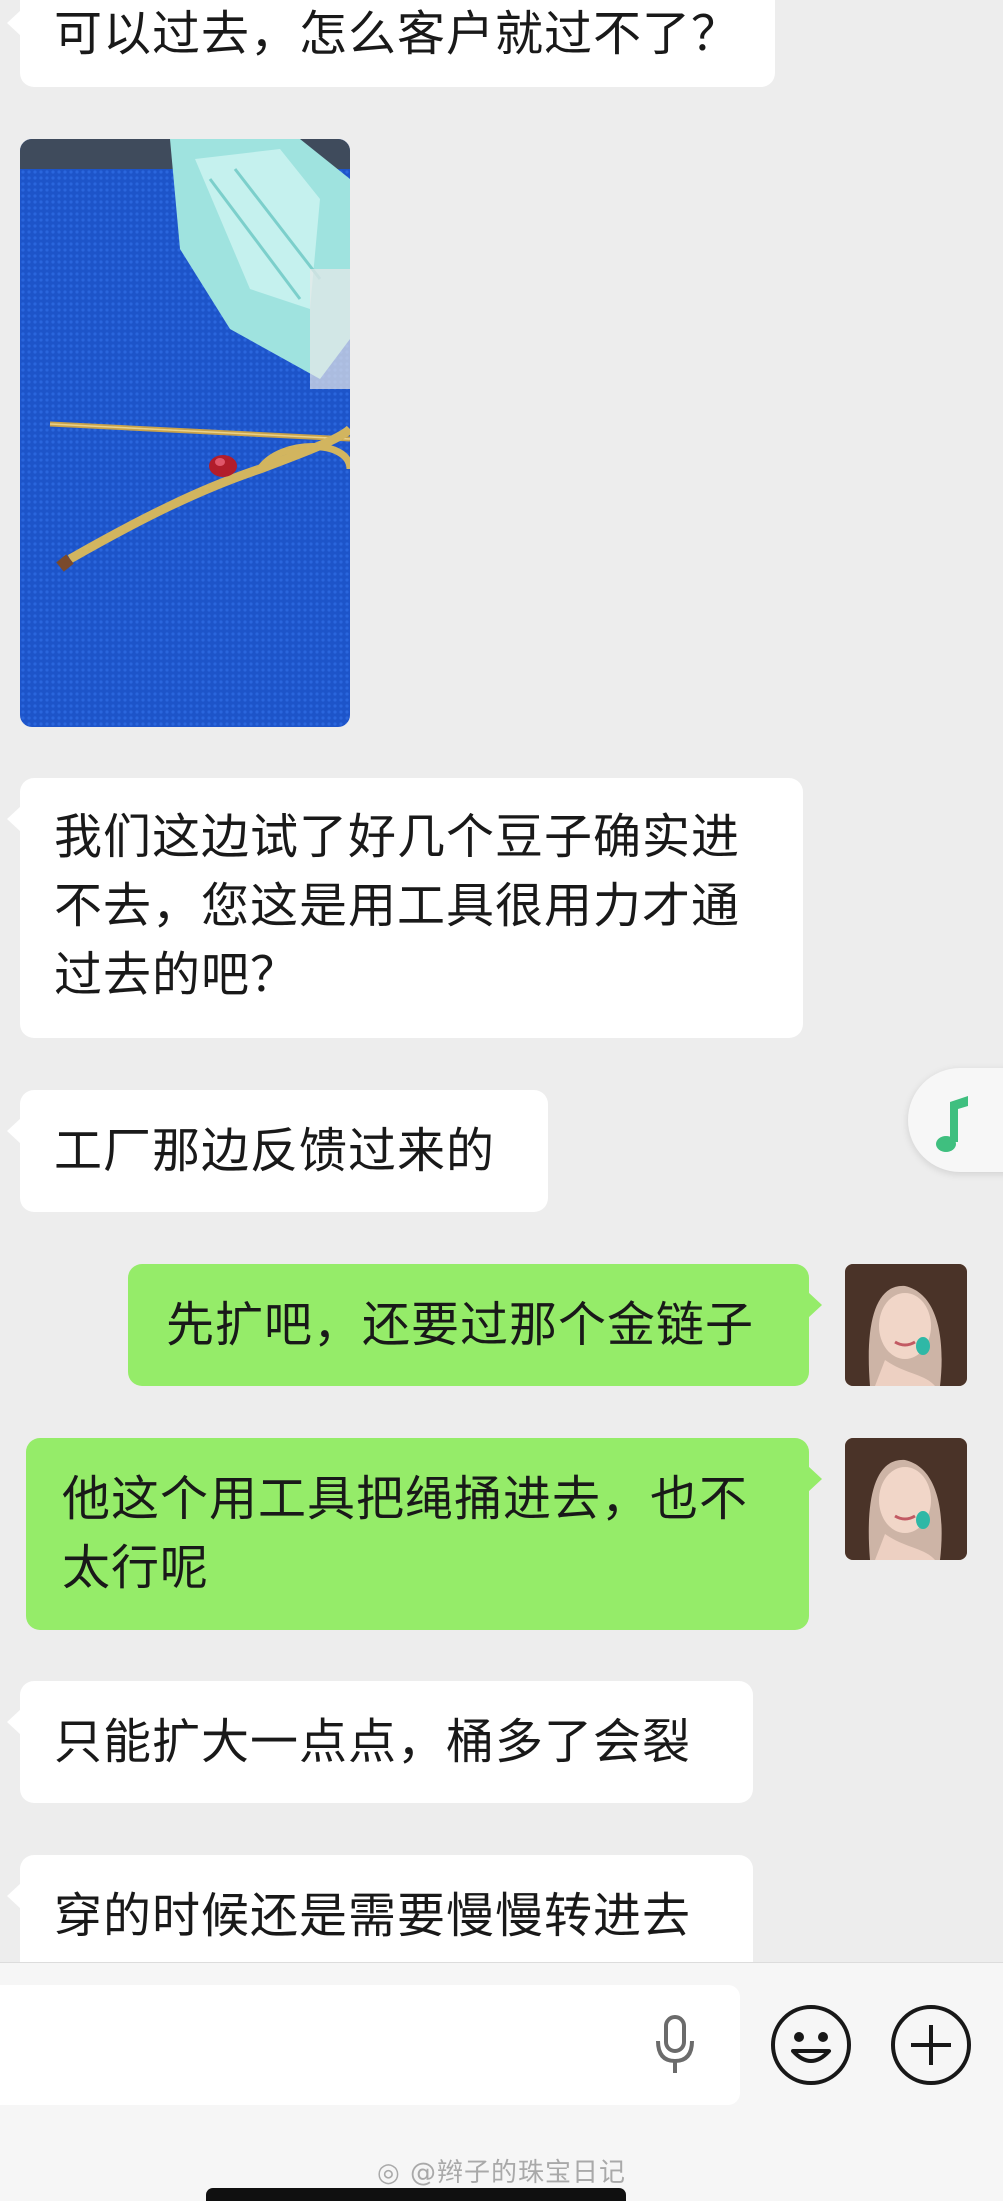  I want to click on image-message, so click(185, 433).